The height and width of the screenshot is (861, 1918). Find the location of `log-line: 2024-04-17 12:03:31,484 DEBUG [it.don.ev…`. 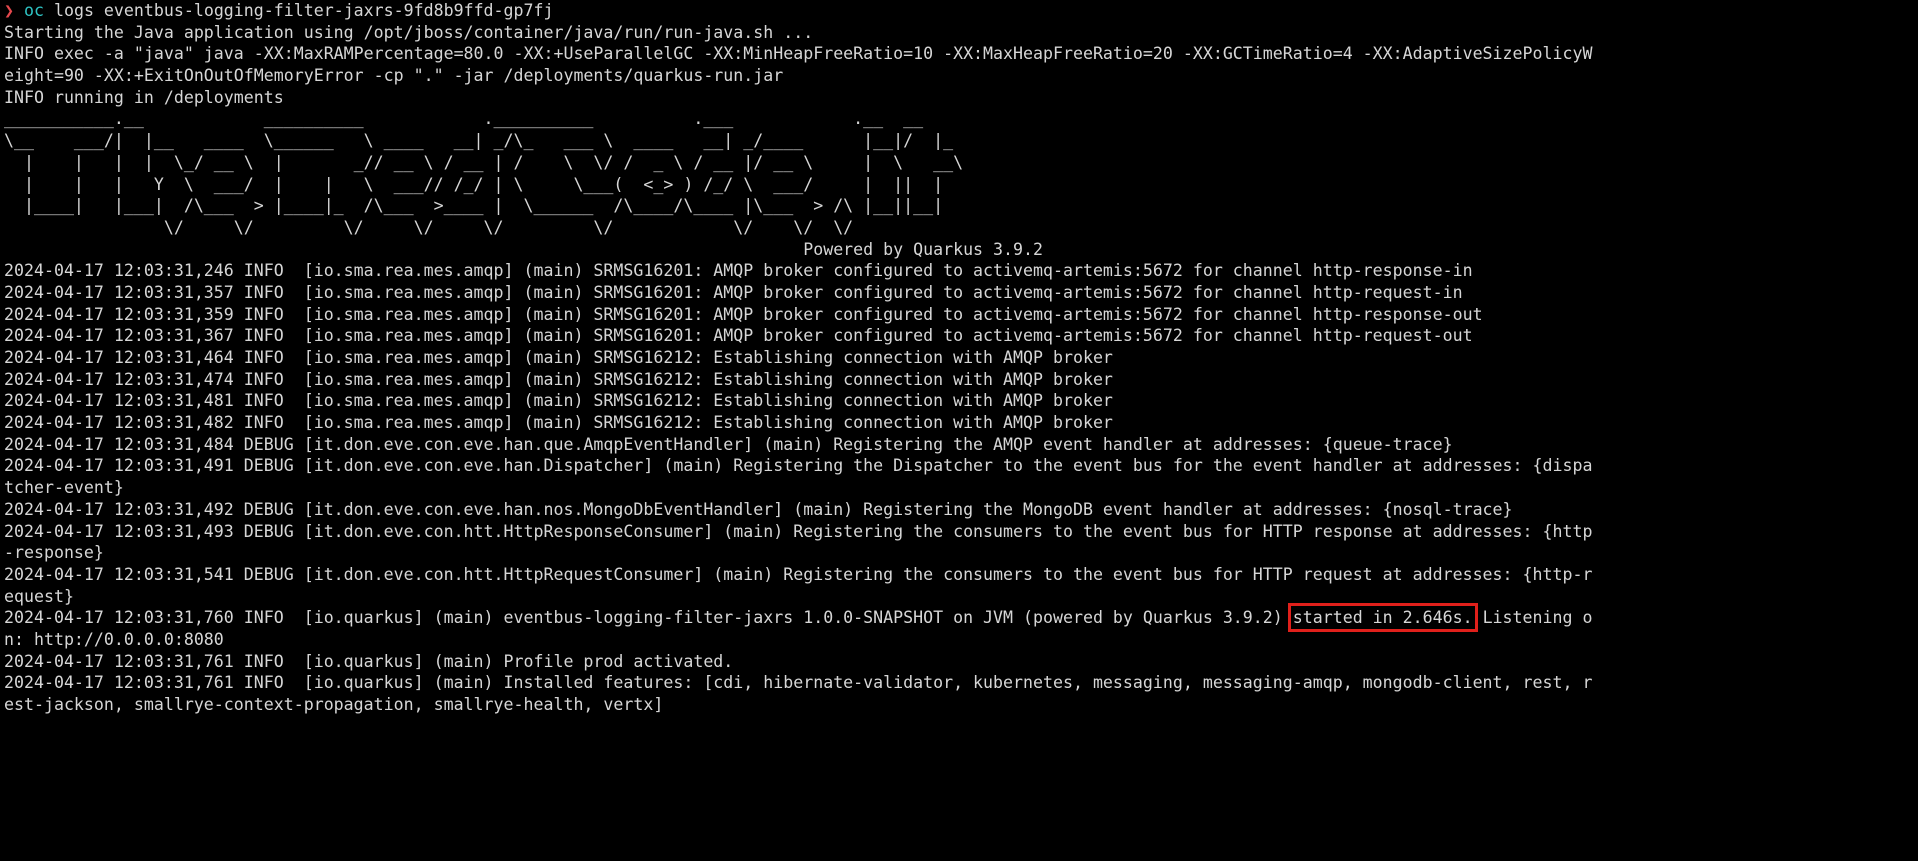

log-line: 2024-04-17 12:03:31,484 DEBUG [it.don.ev… is located at coordinates (728, 444).